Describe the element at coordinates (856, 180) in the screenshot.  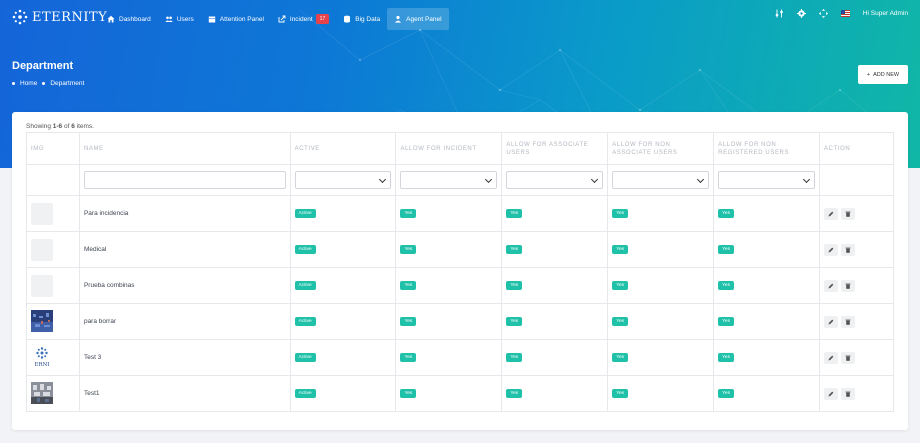
I see `filter-empty` at that location.